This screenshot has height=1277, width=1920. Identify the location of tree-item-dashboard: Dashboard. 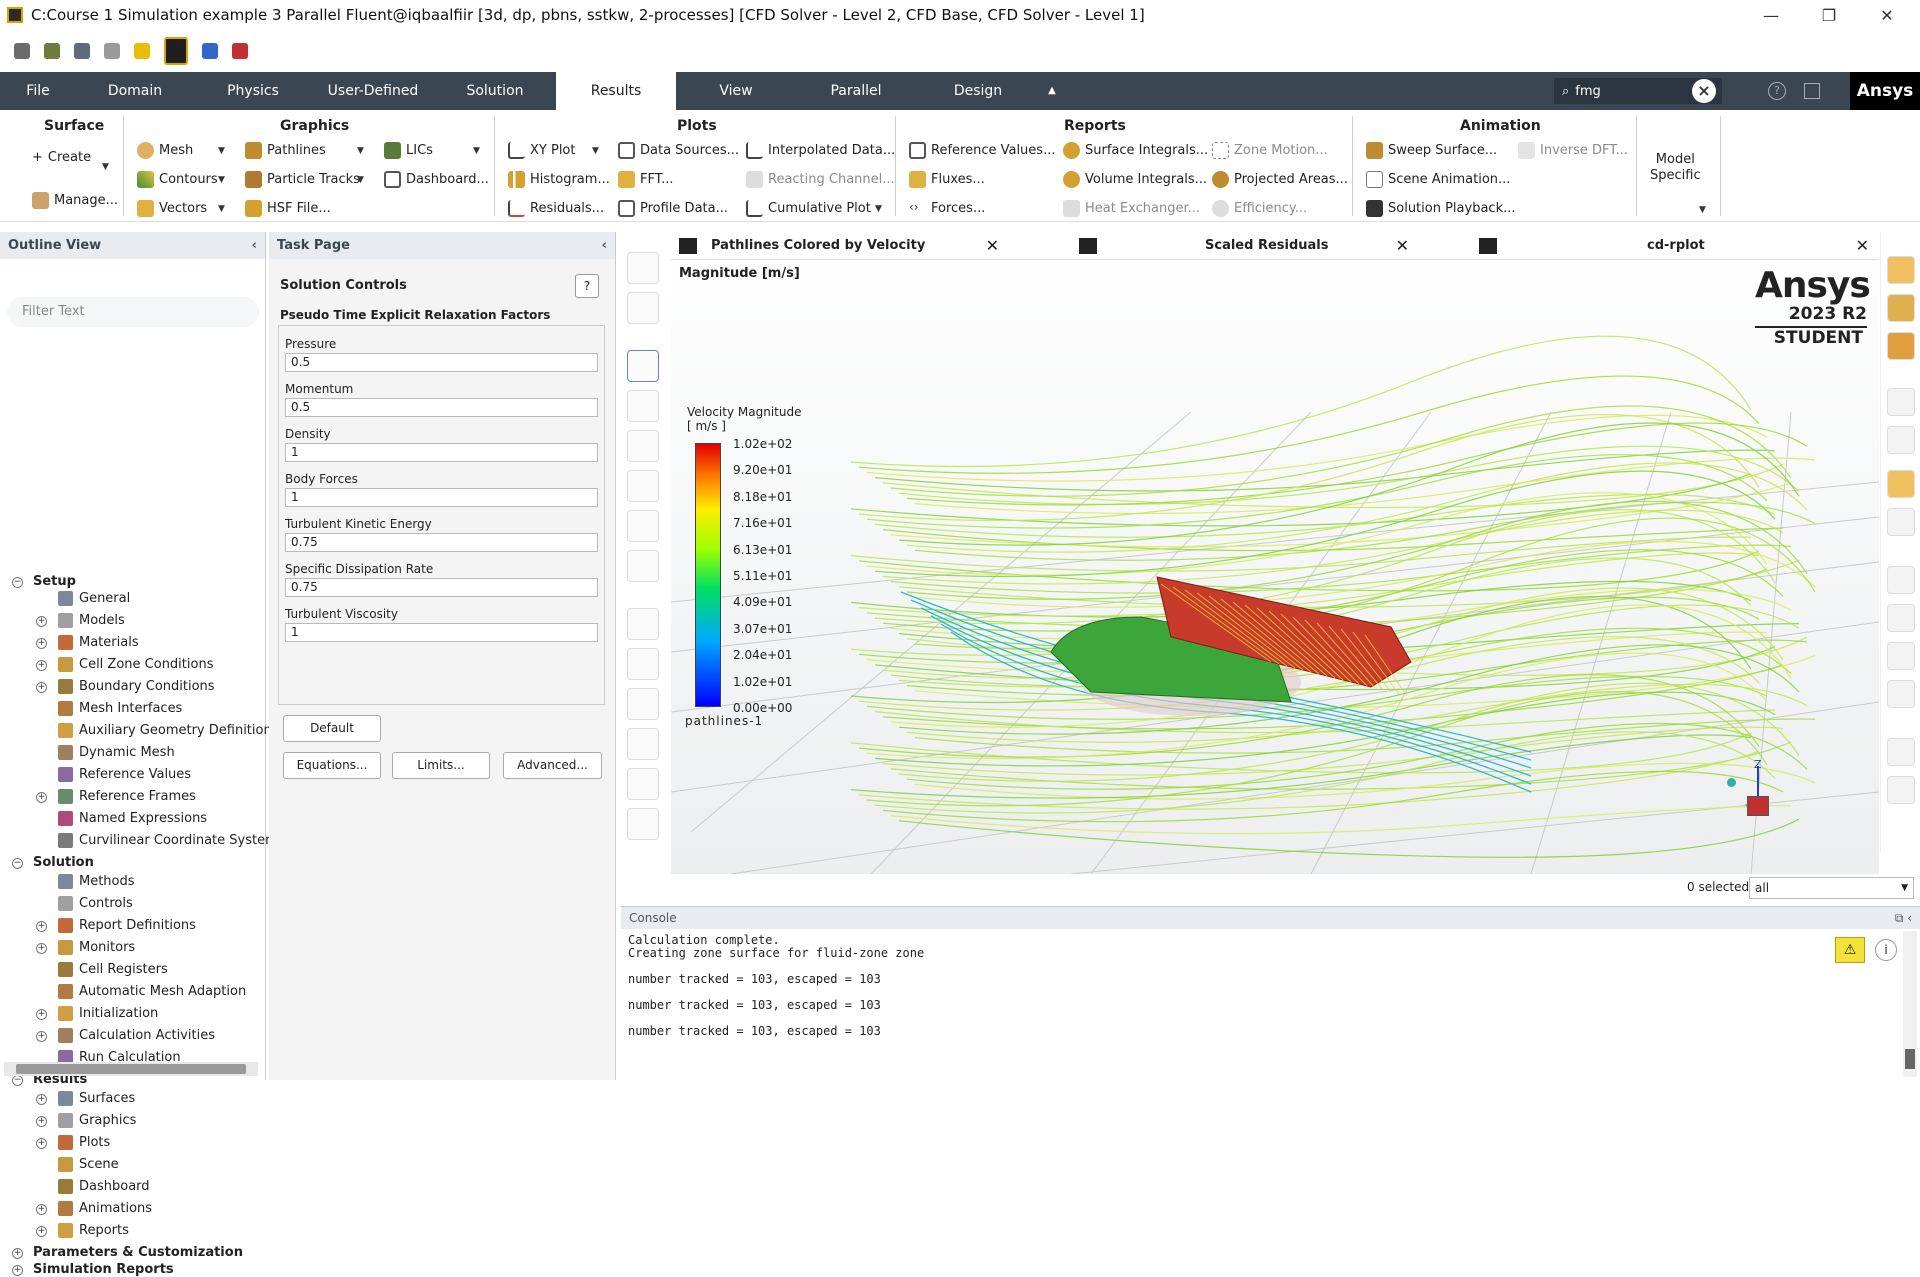
(104, 1186).